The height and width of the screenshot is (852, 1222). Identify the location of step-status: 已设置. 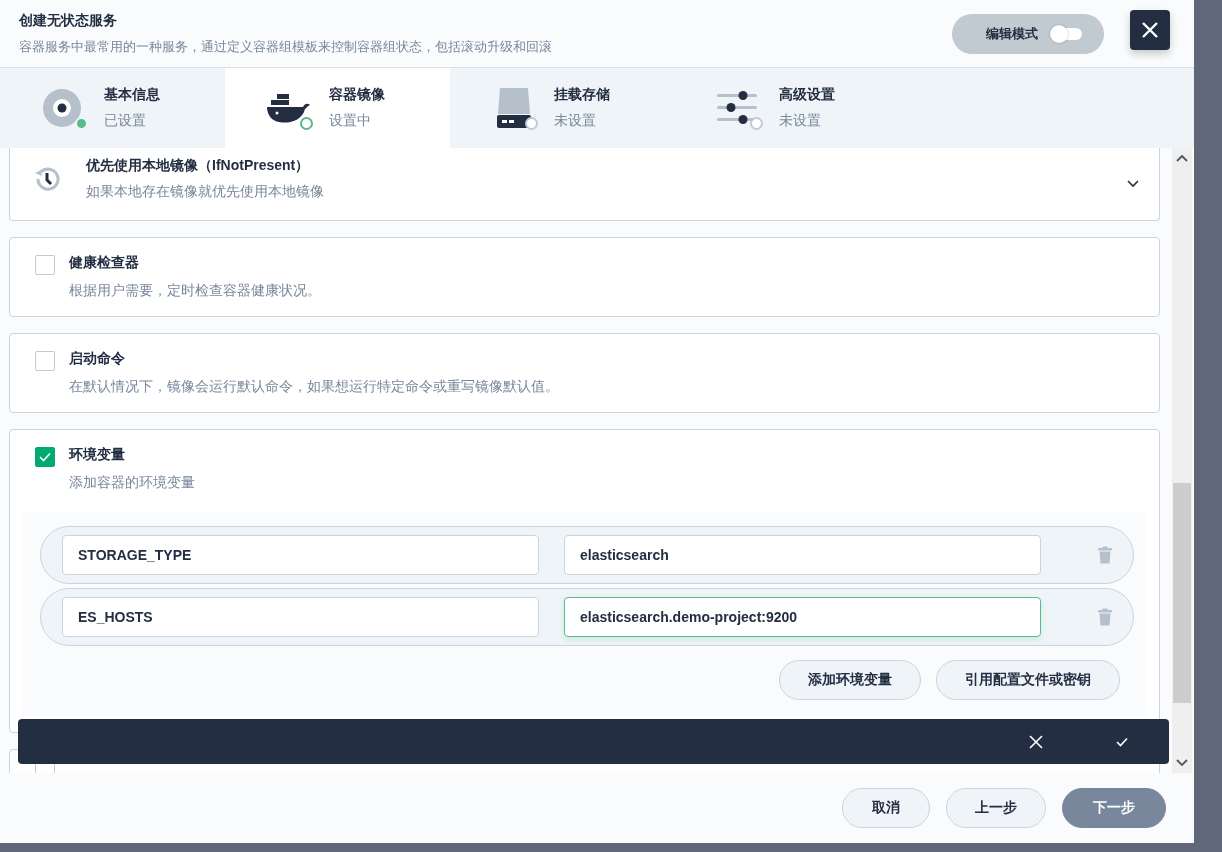
(125, 121).